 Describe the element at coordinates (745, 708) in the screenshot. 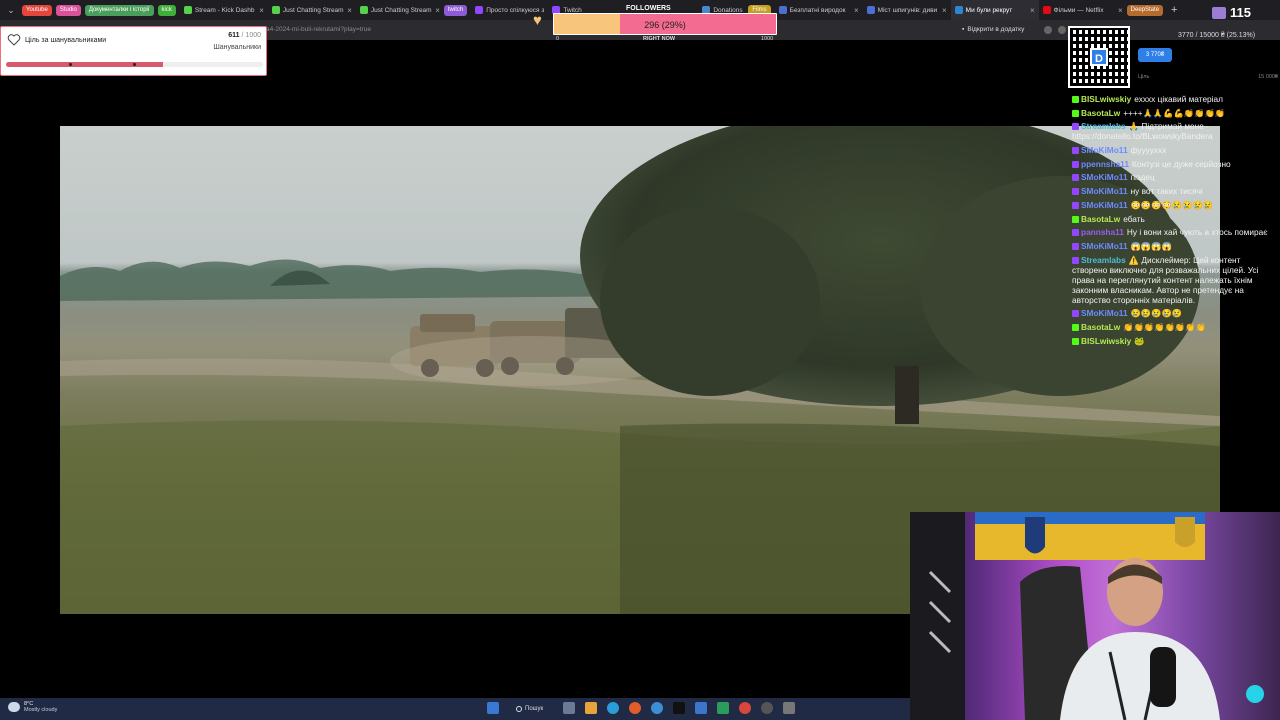

I see `chrome-icon` at that location.